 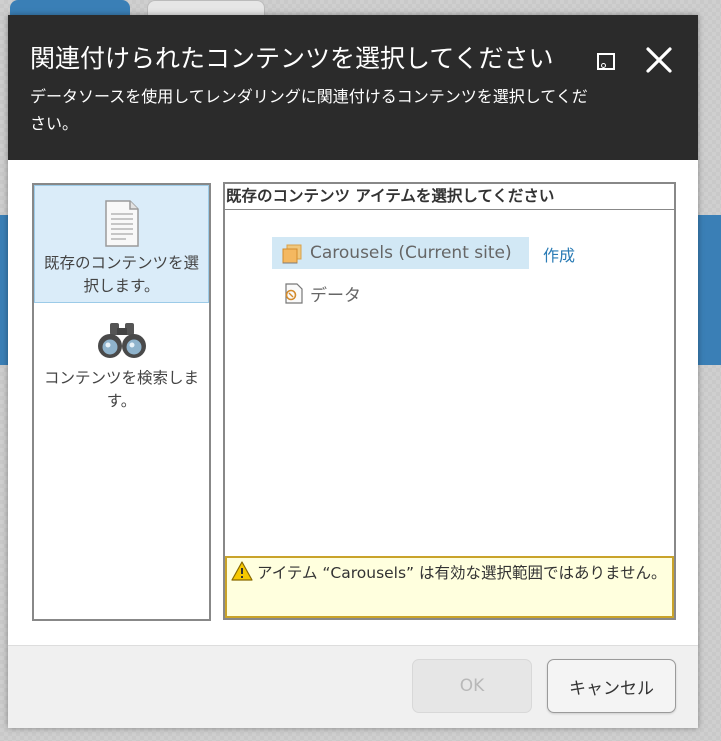 I want to click on sidebar: 既存のコンテンツを選択します。 コンテンツを検索します。, so click(x=121, y=402).